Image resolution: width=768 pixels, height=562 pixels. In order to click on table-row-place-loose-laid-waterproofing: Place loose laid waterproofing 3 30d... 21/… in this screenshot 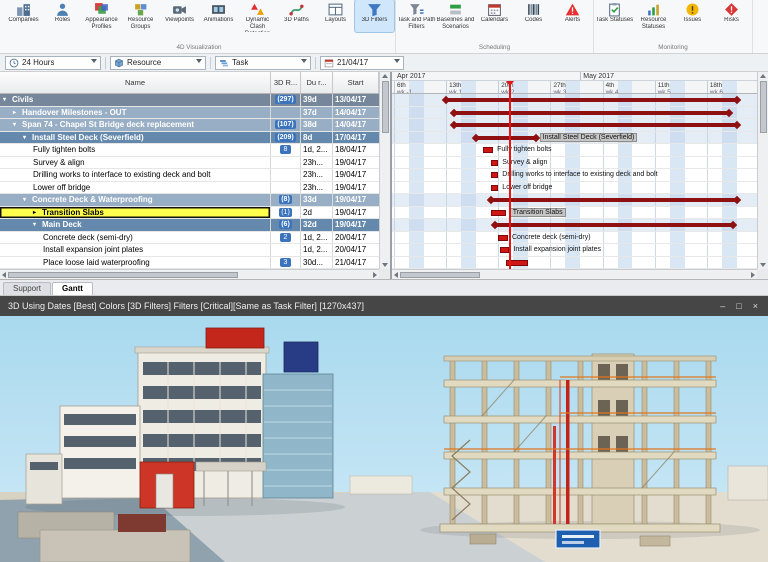, I will do `click(189, 262)`.